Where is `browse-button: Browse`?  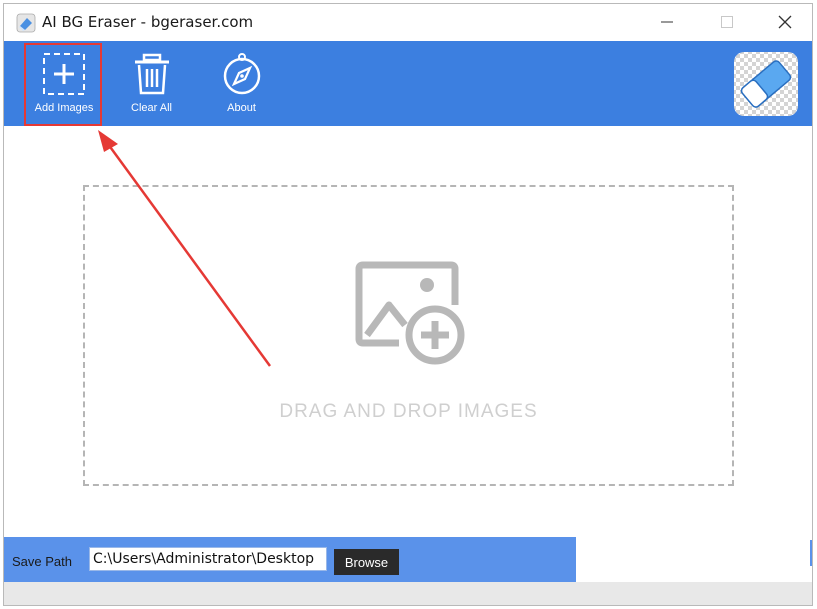 browse-button: Browse is located at coordinates (366, 562).